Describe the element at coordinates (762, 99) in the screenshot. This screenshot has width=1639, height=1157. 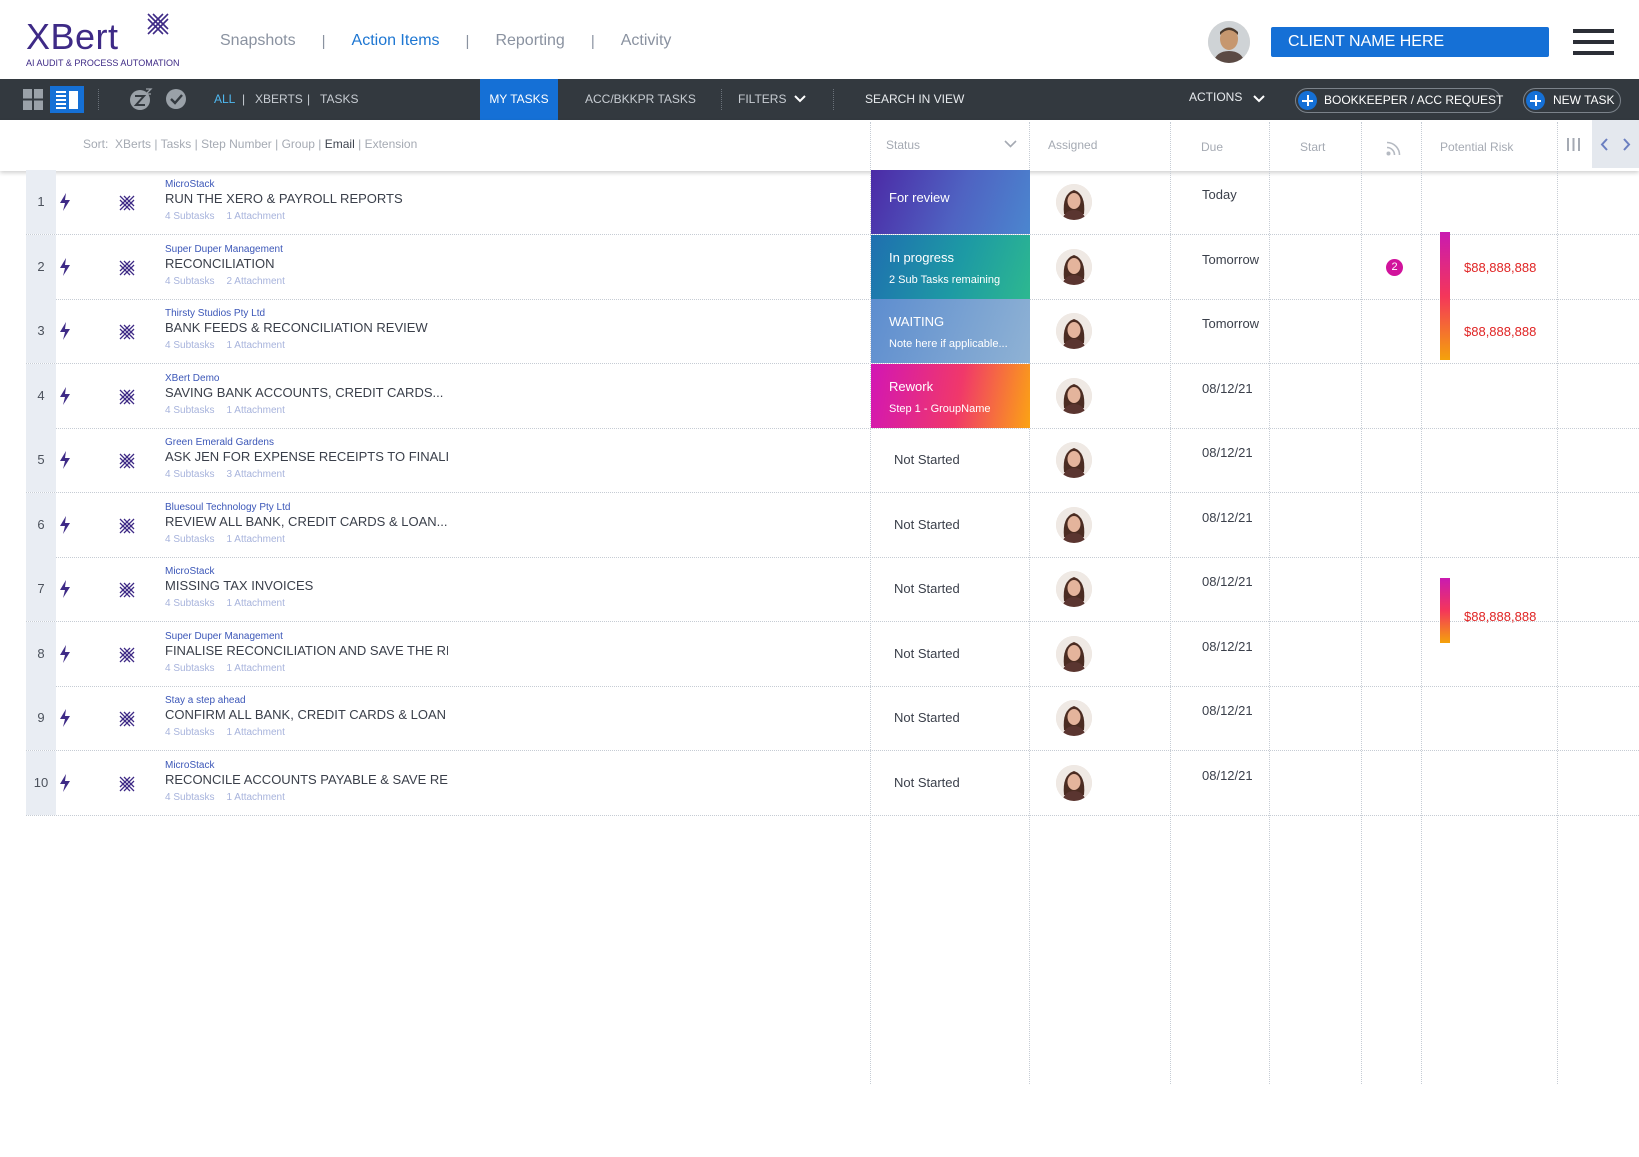
I see `filters-dropdown: FILTERS` at that location.